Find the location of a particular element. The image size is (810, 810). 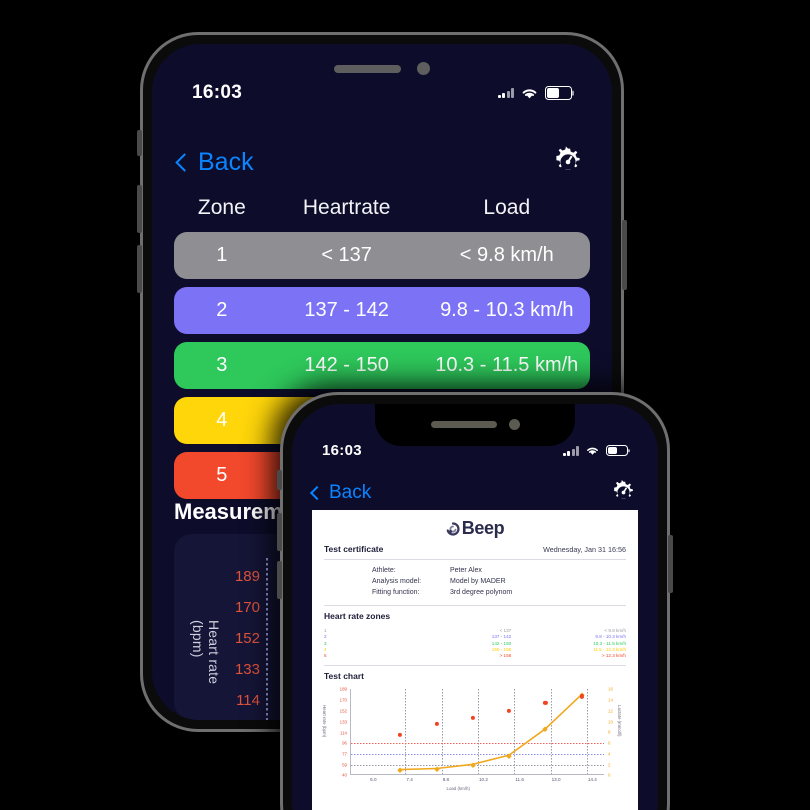

chart-y2-tick: 0 is located at coordinates (609, 775).